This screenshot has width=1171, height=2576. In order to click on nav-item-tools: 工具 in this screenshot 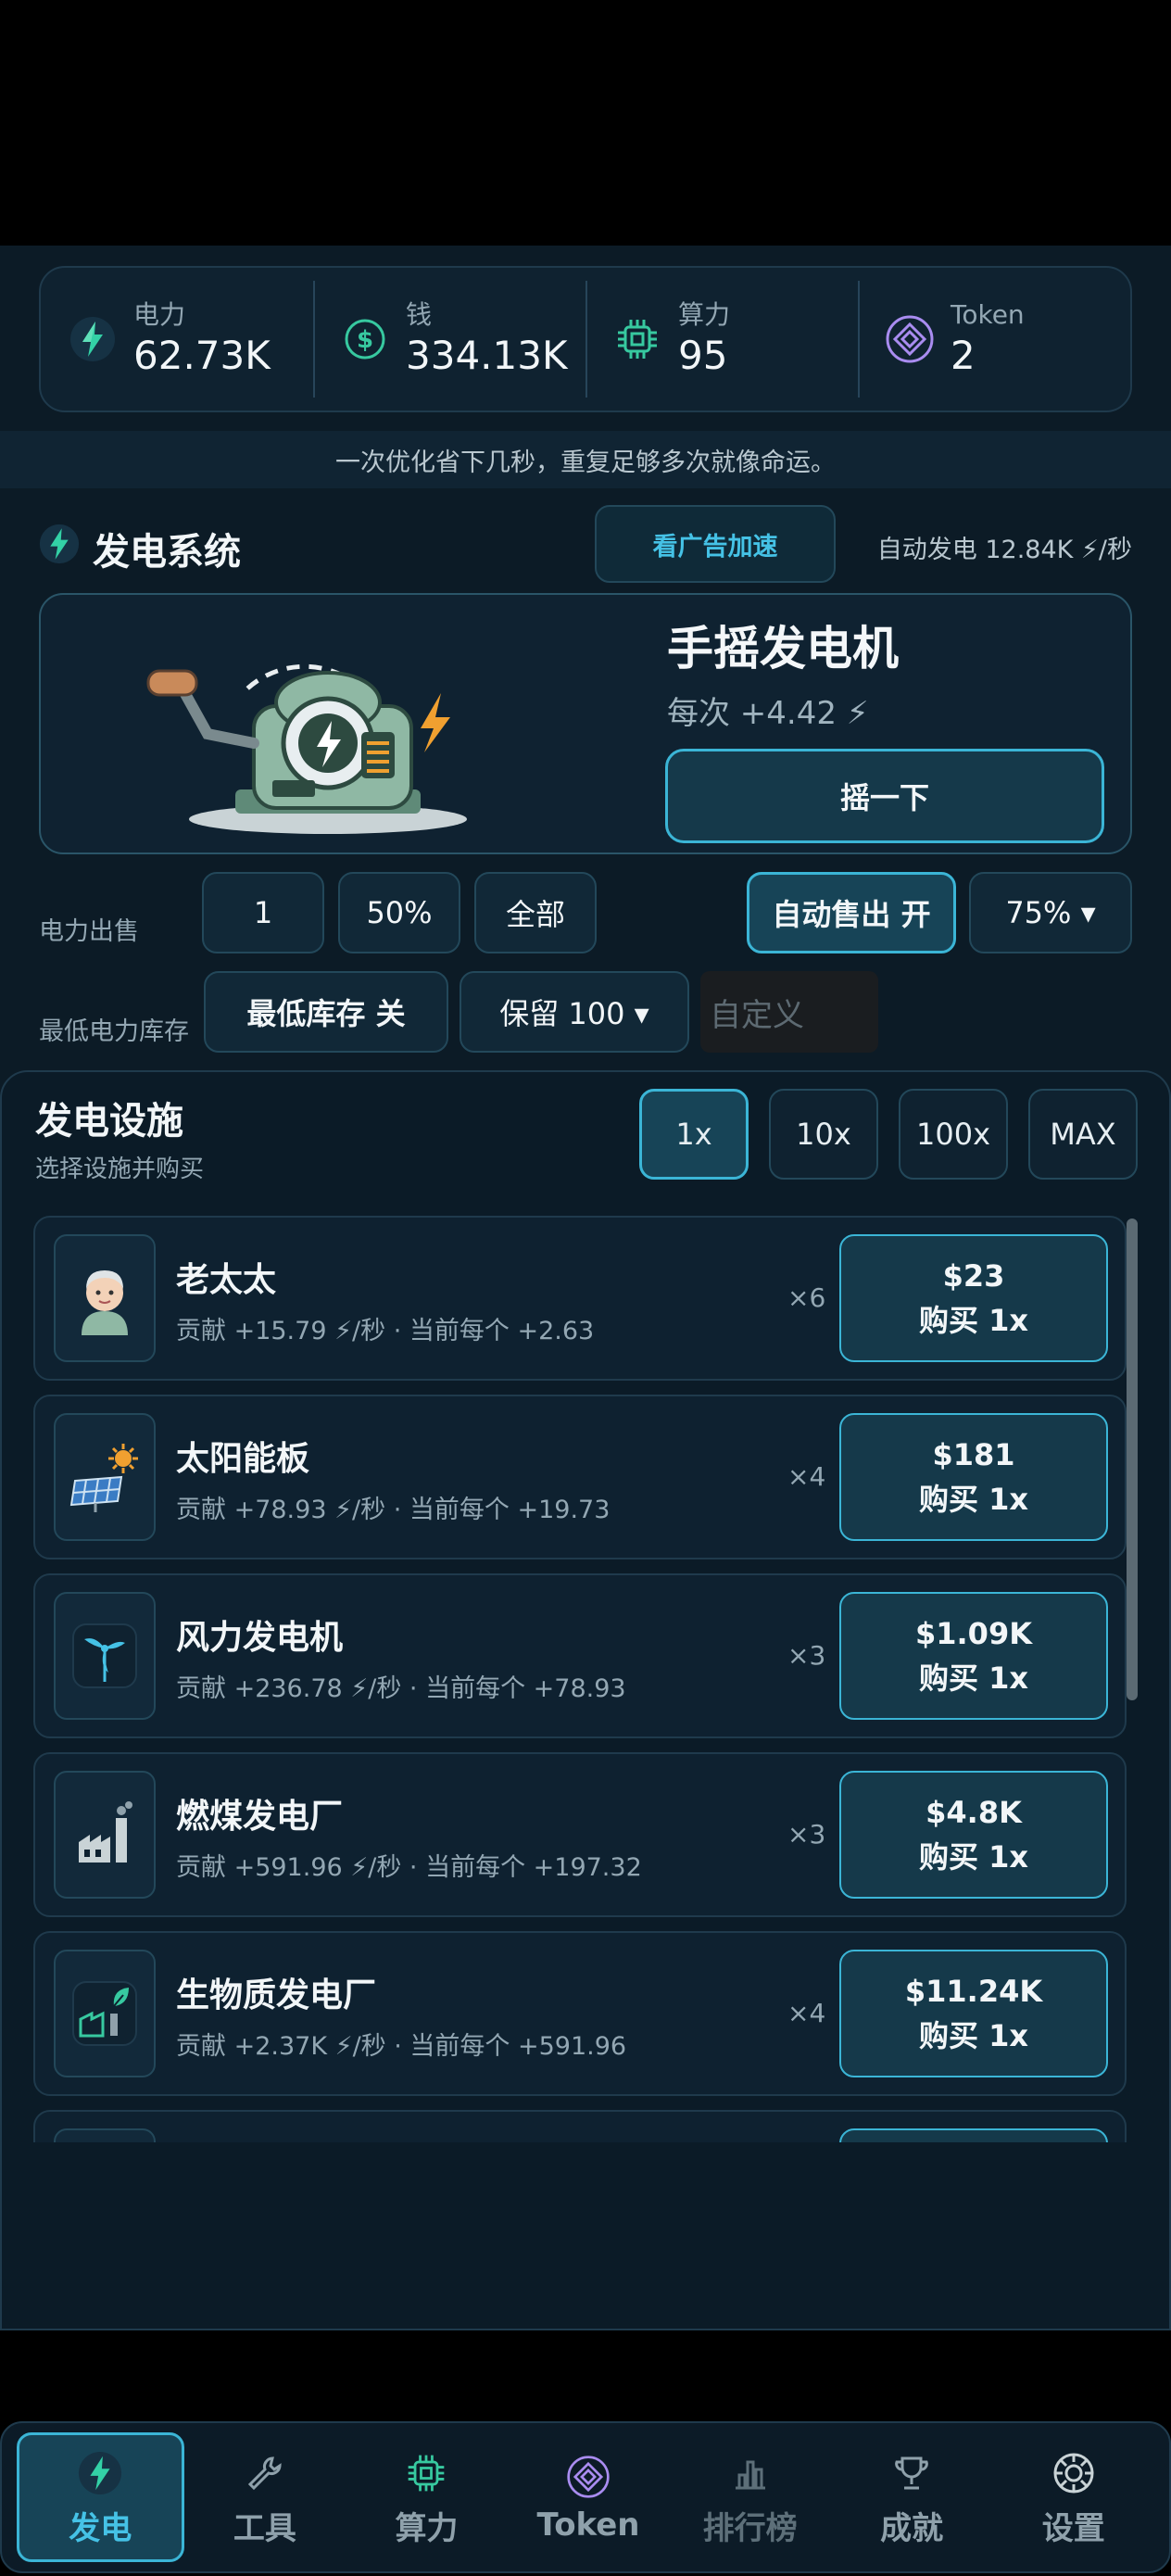, I will do `click(265, 2497)`.